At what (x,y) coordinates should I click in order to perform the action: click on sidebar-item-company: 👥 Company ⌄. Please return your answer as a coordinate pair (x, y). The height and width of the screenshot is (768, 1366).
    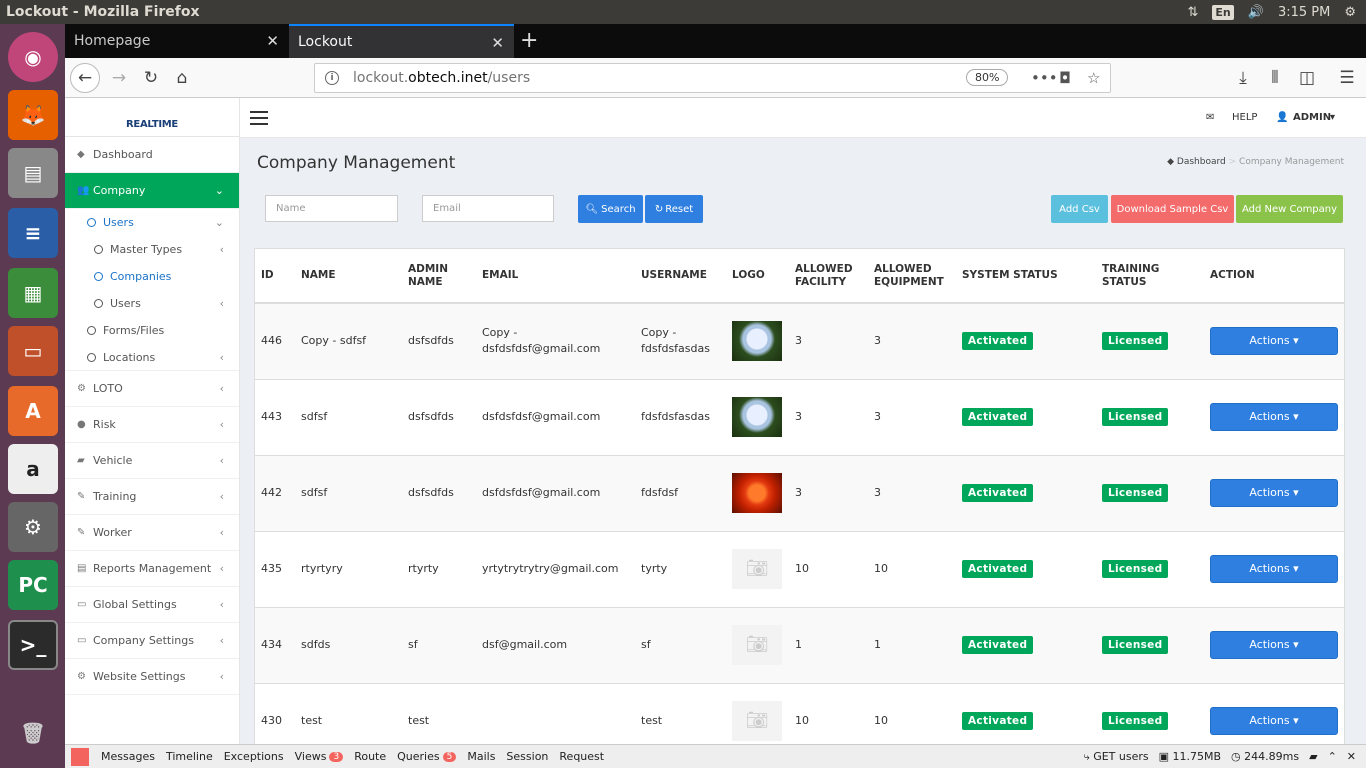
    Looking at the image, I should click on (152, 191).